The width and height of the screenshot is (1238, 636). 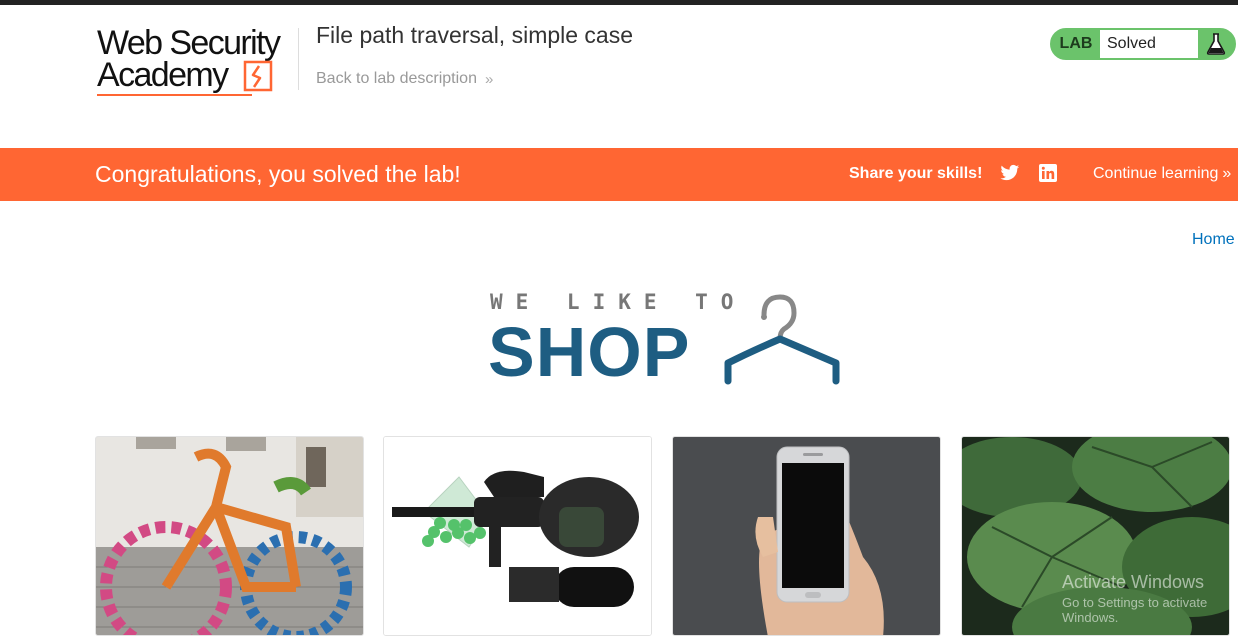 I want to click on web-security-academy-logo: Web Security Academy, so click(x=197, y=62).